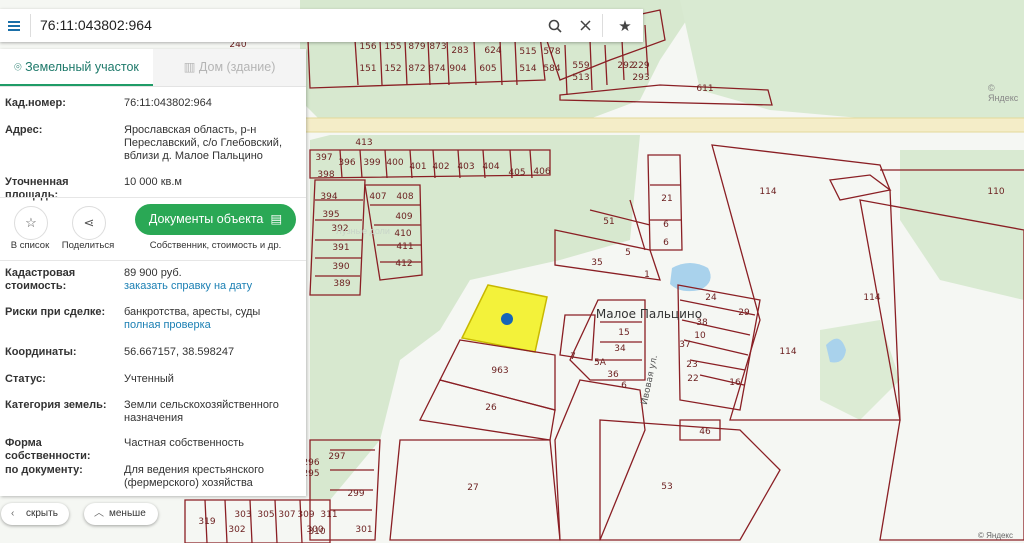  What do you see at coordinates (641, 78) in the screenshot?
I see `parcel-number-label: 293` at bounding box center [641, 78].